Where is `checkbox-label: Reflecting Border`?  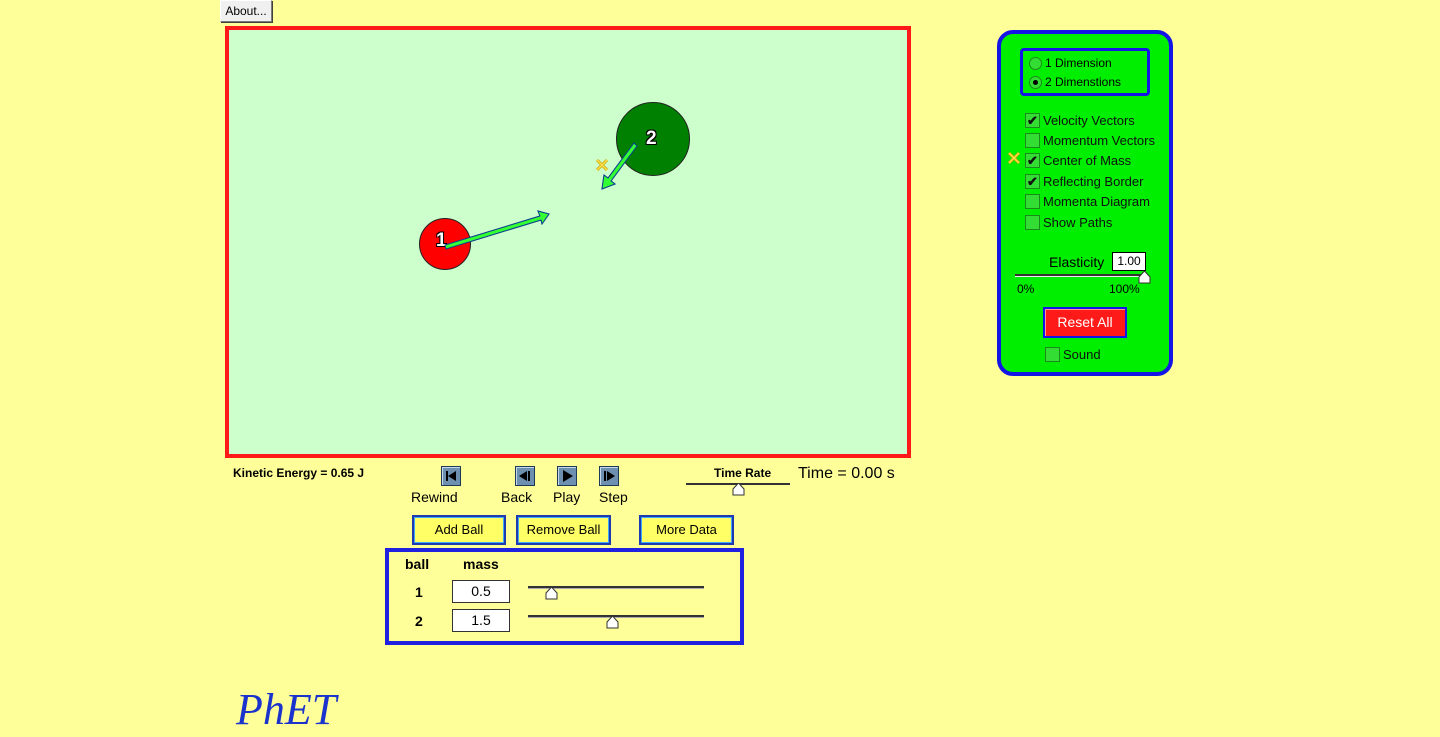
checkbox-label: Reflecting Border is located at coordinates (1093, 181).